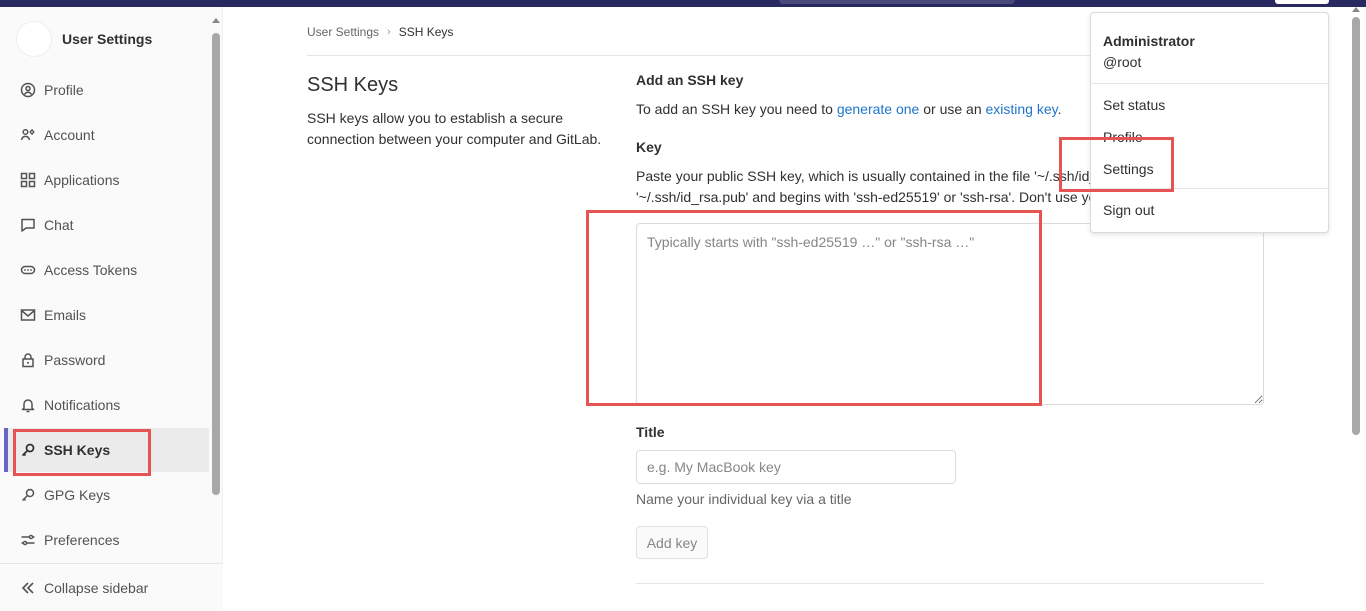  I want to click on sidebar-item-account: Account, so click(106, 135).